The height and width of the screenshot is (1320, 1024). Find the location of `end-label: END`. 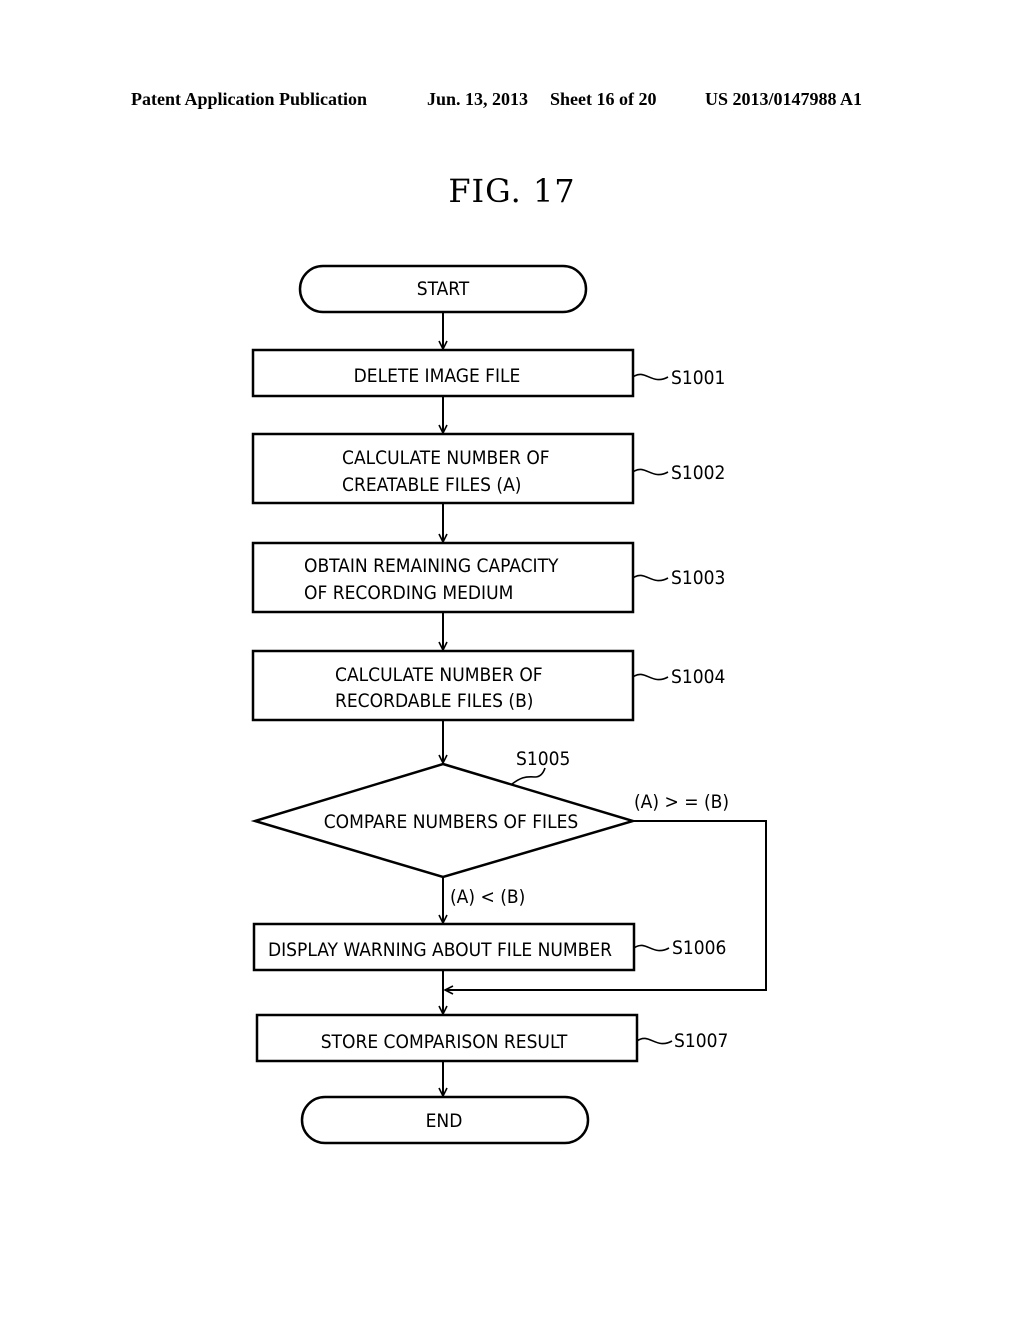

end-label: END is located at coordinates (444, 1121).